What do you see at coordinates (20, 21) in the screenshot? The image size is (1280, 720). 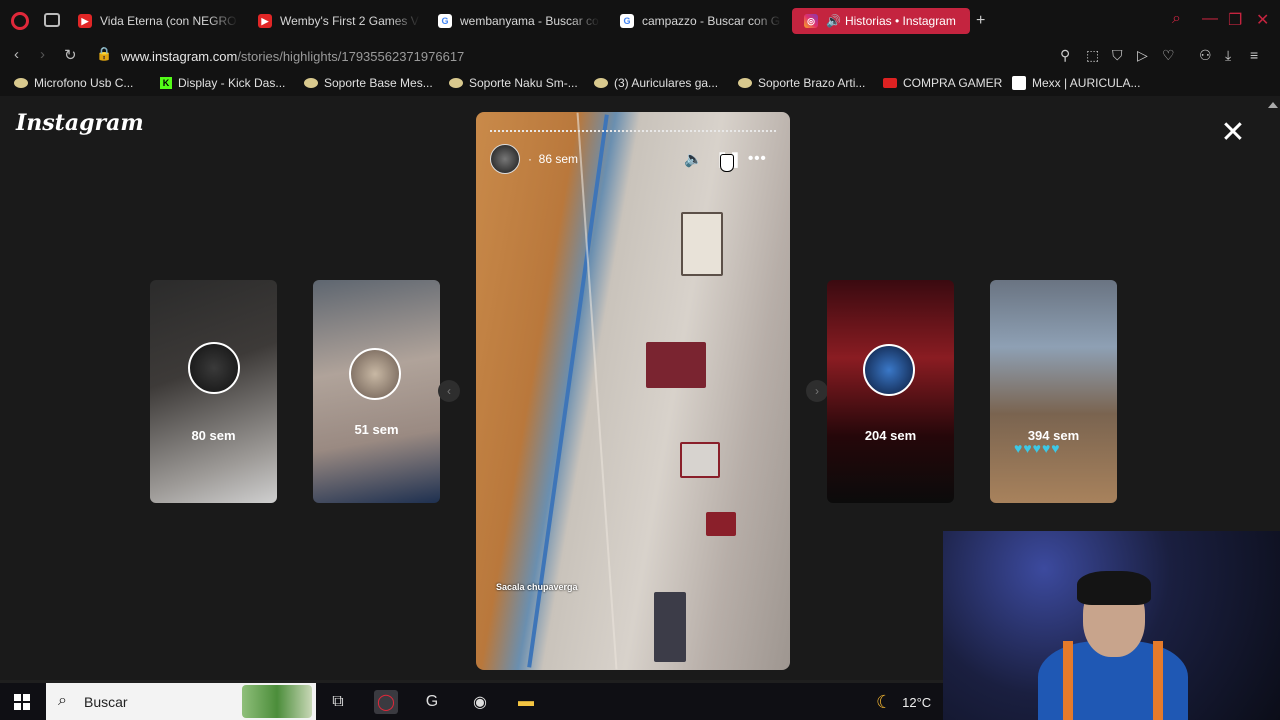 I see `opera-menu-icon` at bounding box center [20, 21].